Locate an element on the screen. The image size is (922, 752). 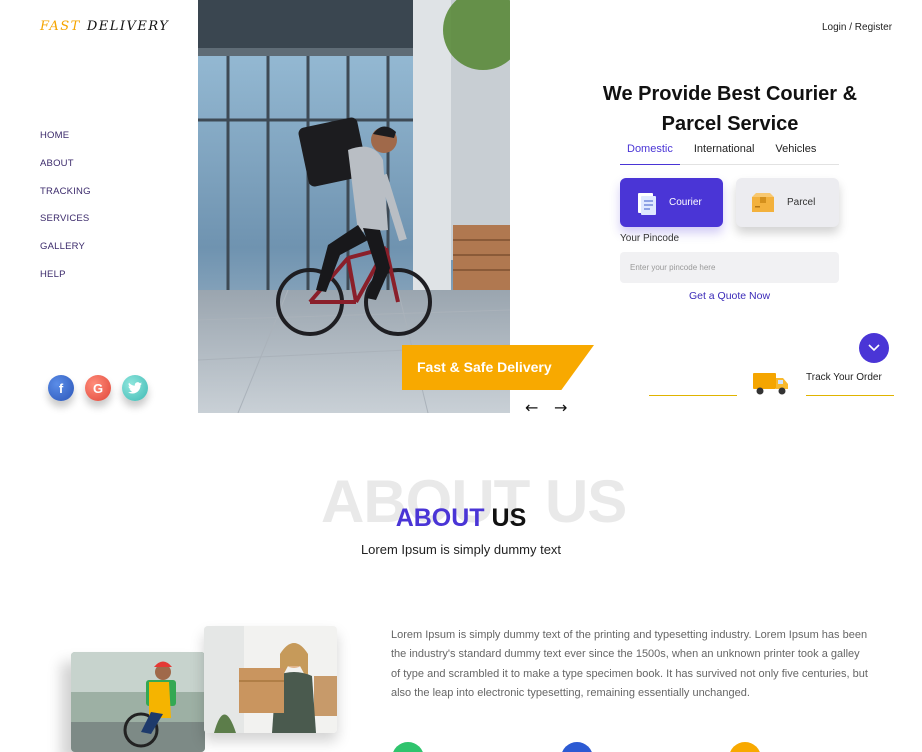
nav-item-about: ABOUT is located at coordinates (65, 172).